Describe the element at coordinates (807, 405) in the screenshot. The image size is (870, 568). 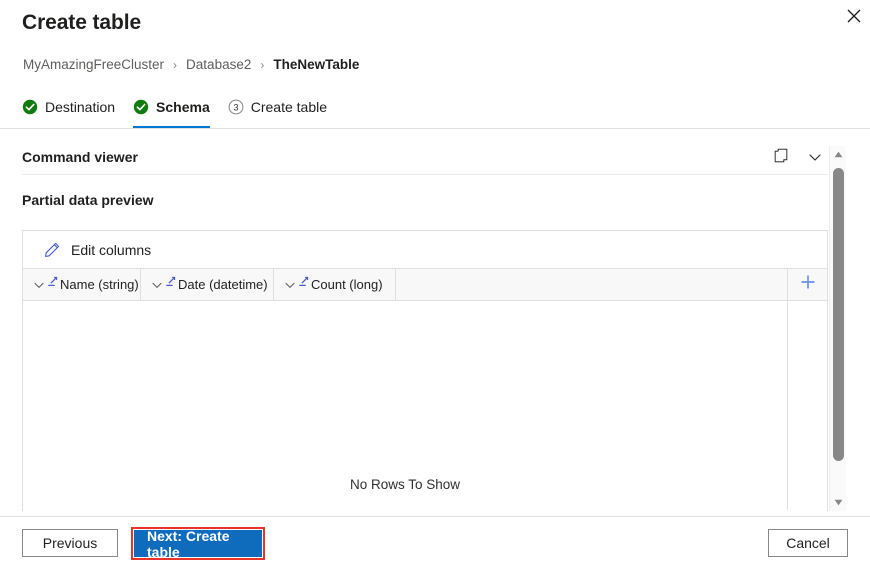
I see `grid-body-rail` at that location.